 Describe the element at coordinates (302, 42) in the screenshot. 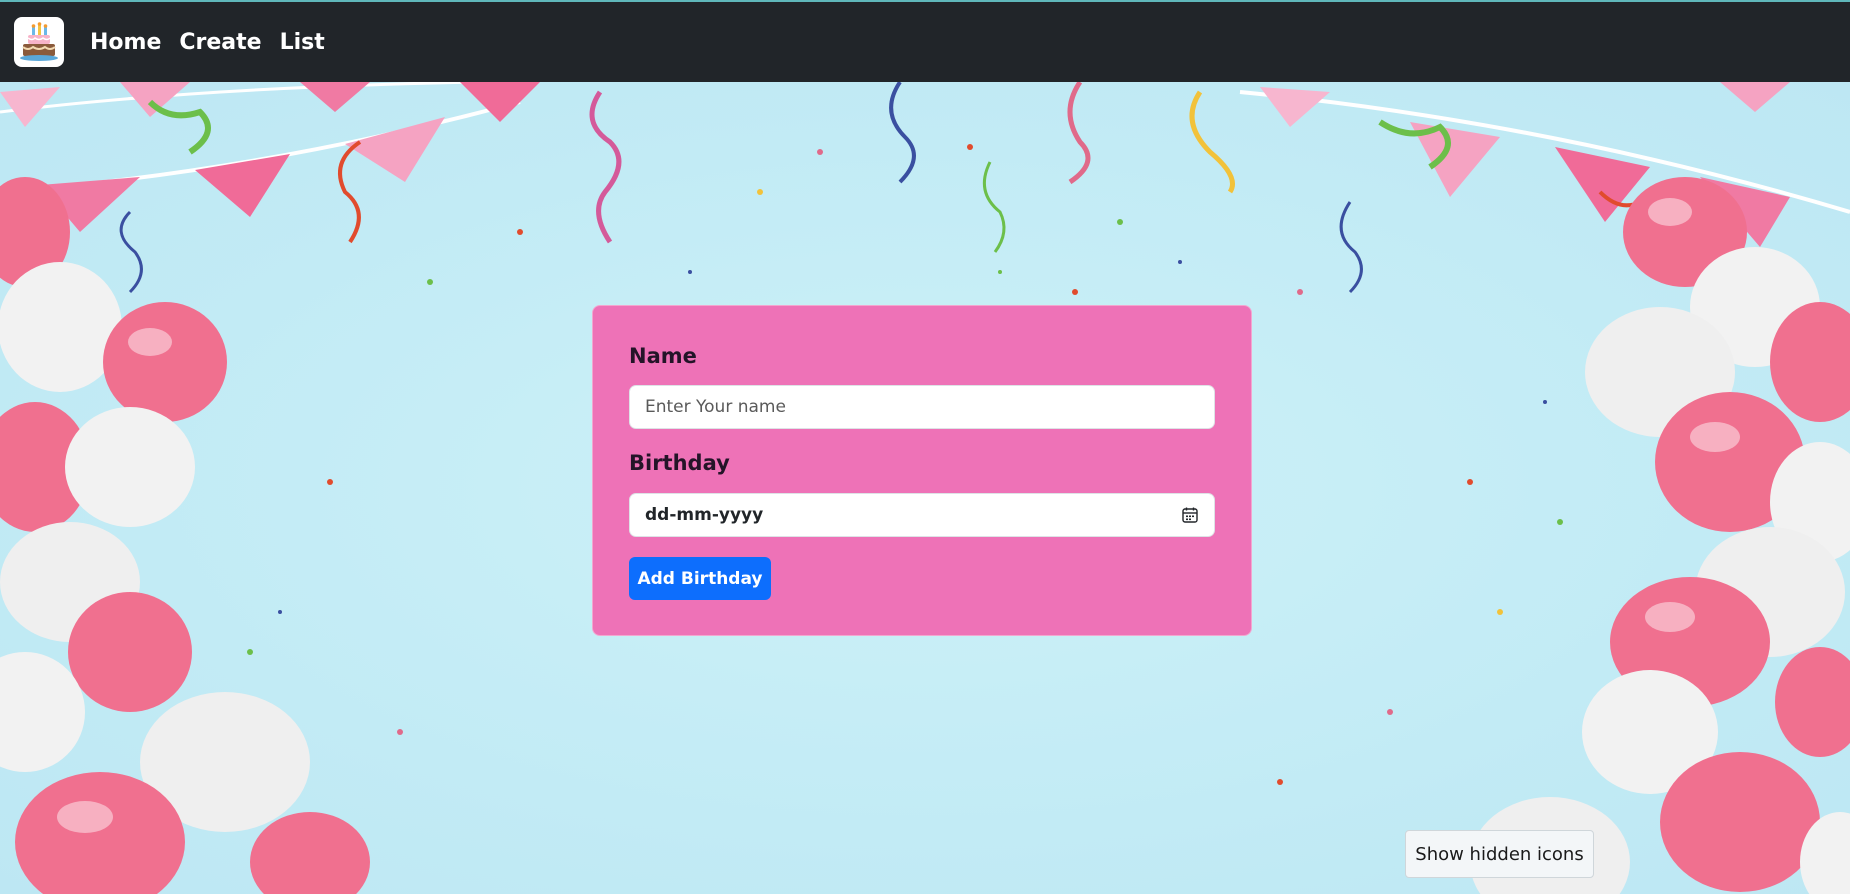

I see `nav-link-list: List` at that location.